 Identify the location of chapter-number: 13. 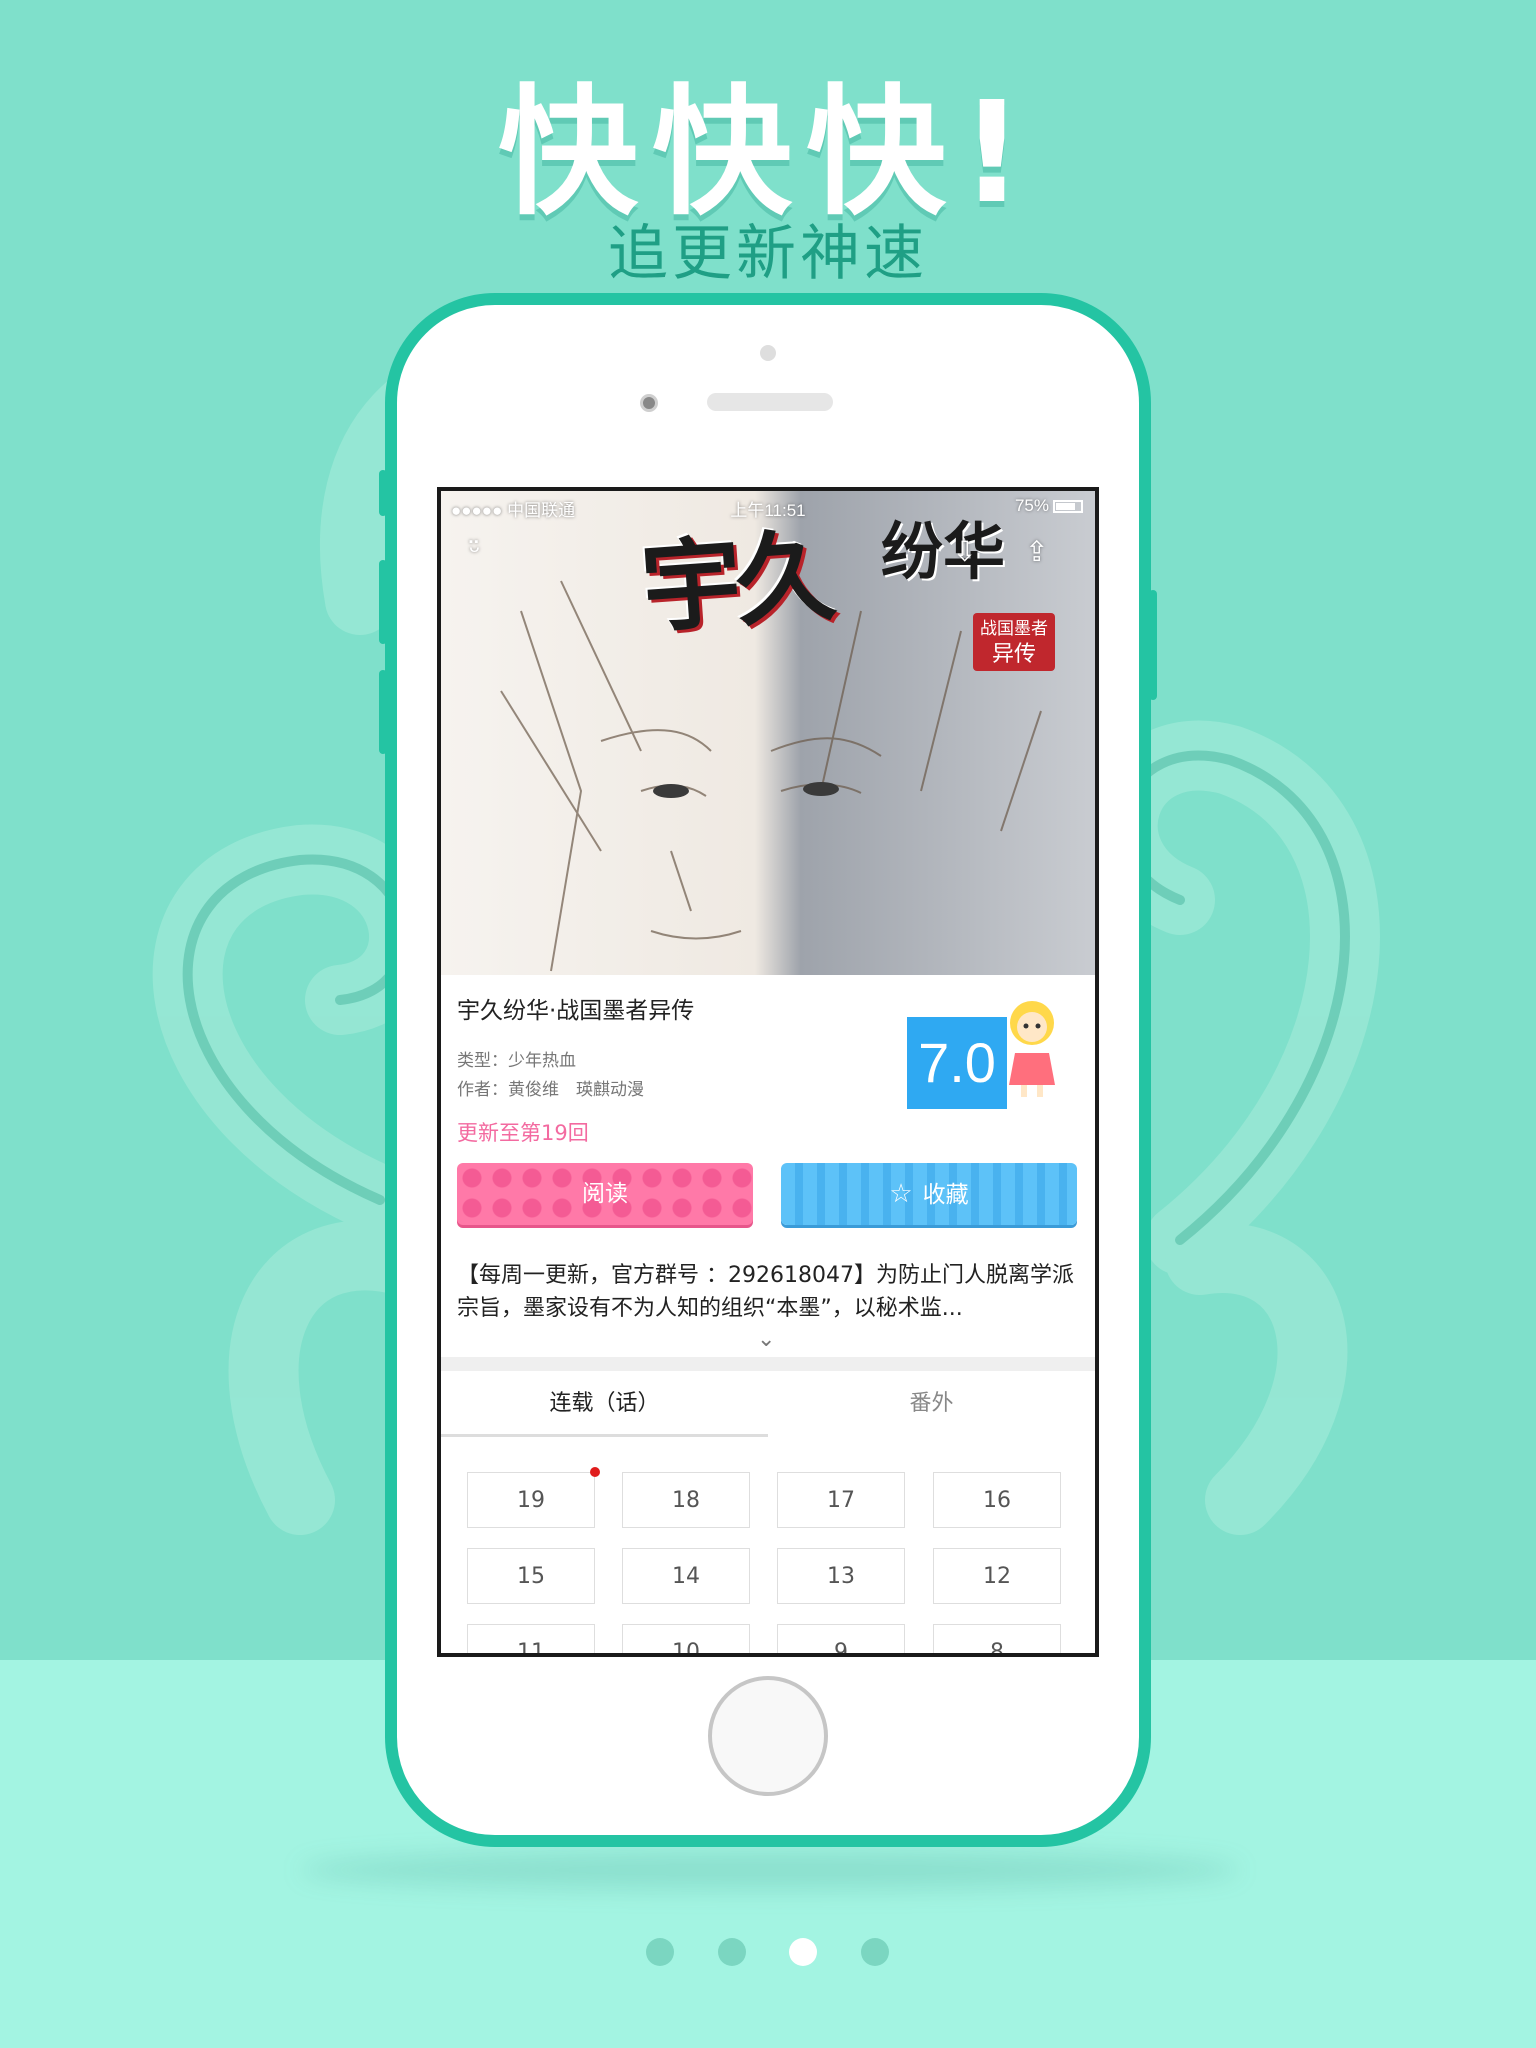
(841, 1576).